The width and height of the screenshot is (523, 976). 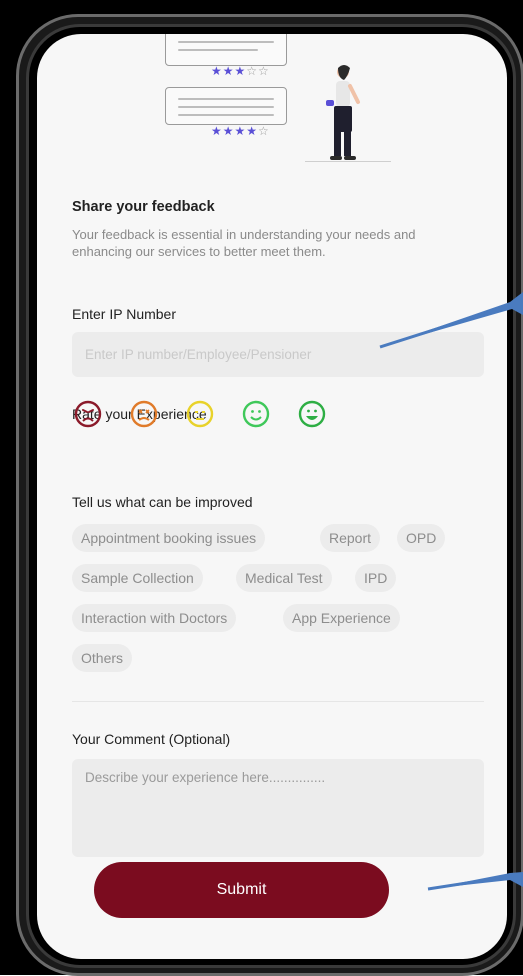 I want to click on improvement-chip: Others, so click(x=102, y=658).